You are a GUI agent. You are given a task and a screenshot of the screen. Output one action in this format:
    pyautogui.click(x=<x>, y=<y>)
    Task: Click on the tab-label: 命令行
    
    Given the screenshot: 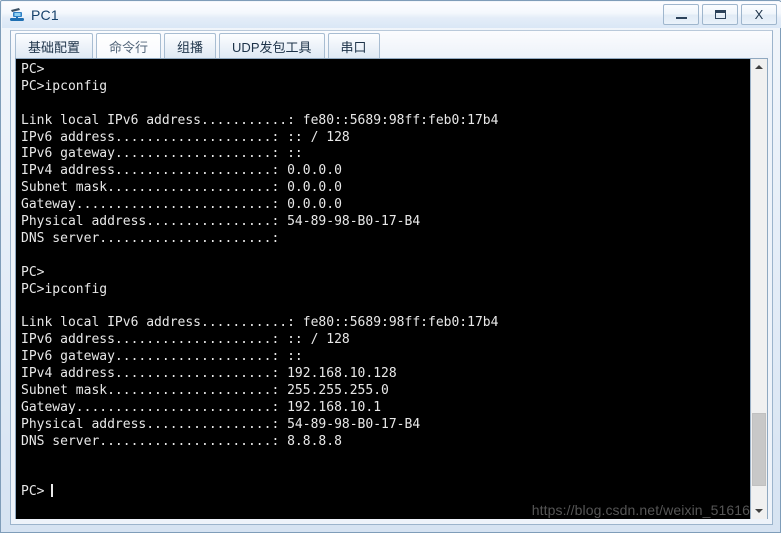 What is the action you would take?
    pyautogui.click(x=129, y=47)
    